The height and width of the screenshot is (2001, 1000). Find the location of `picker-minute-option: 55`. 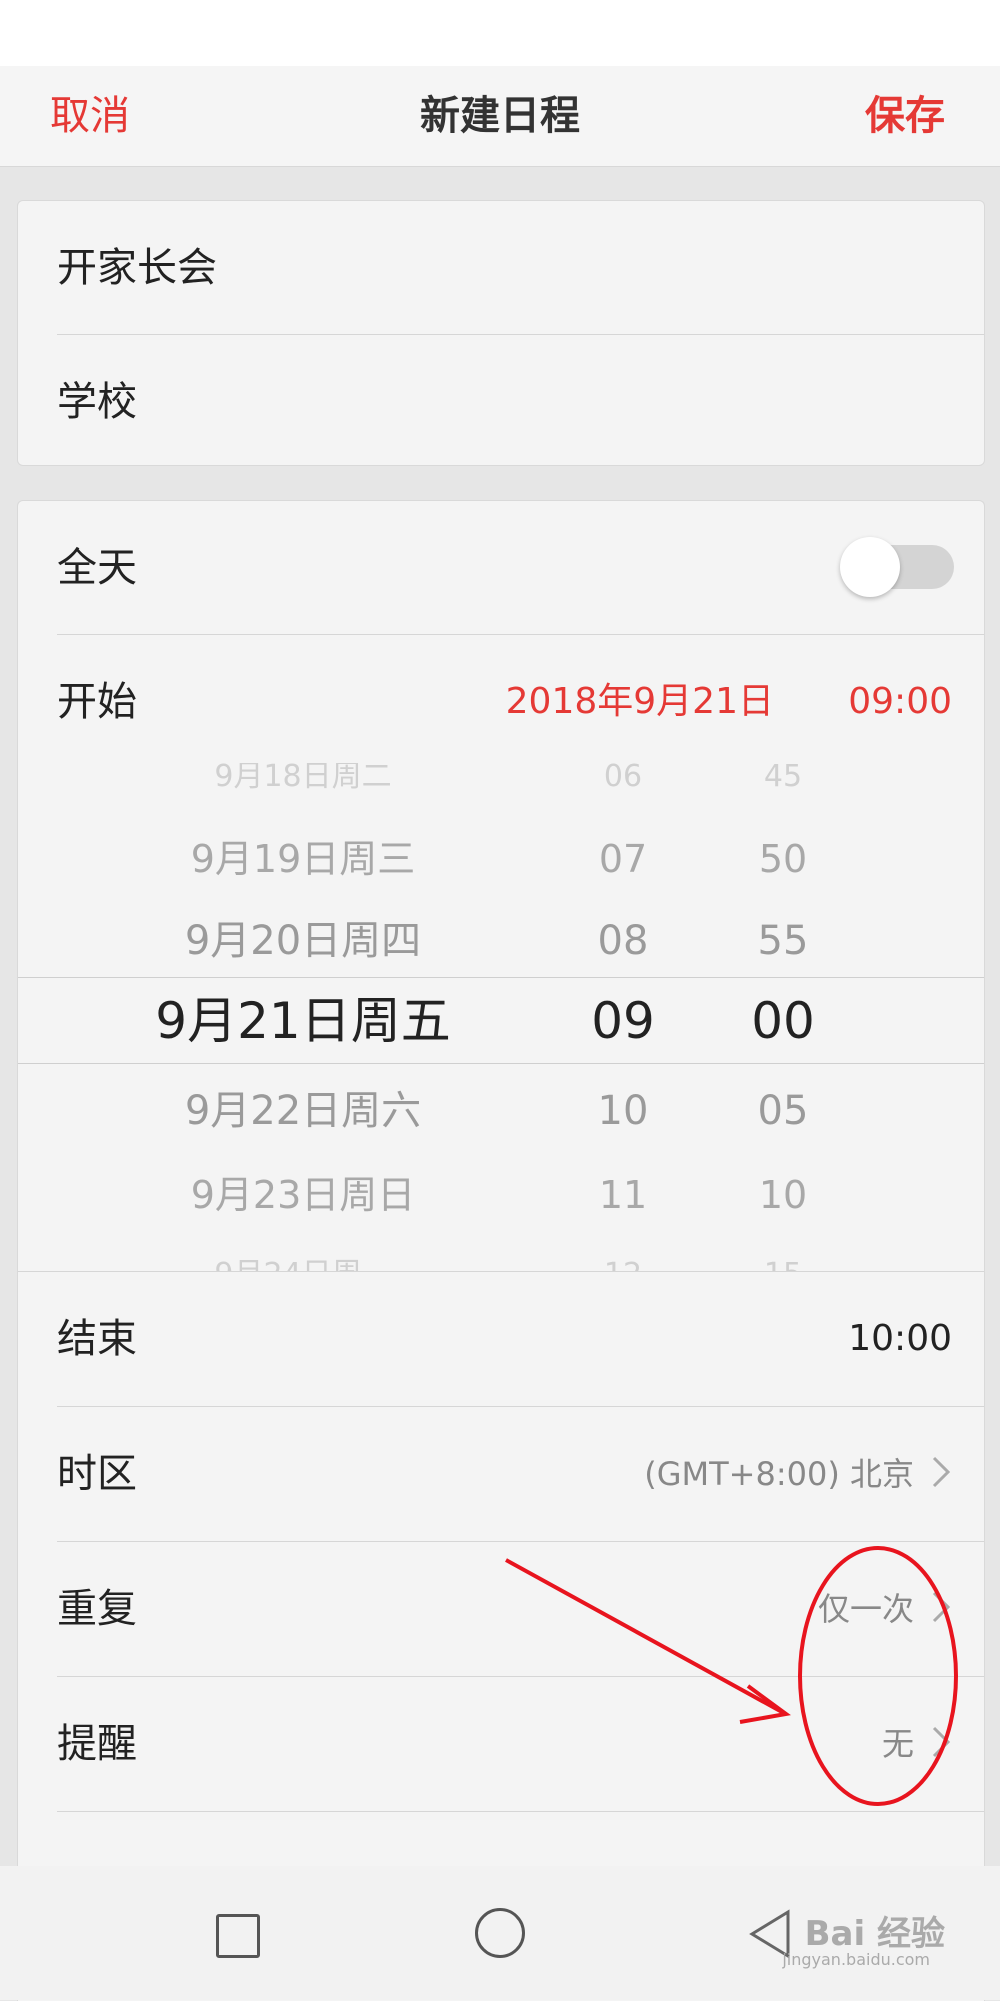

picker-minute-option: 55 is located at coordinates (783, 941).